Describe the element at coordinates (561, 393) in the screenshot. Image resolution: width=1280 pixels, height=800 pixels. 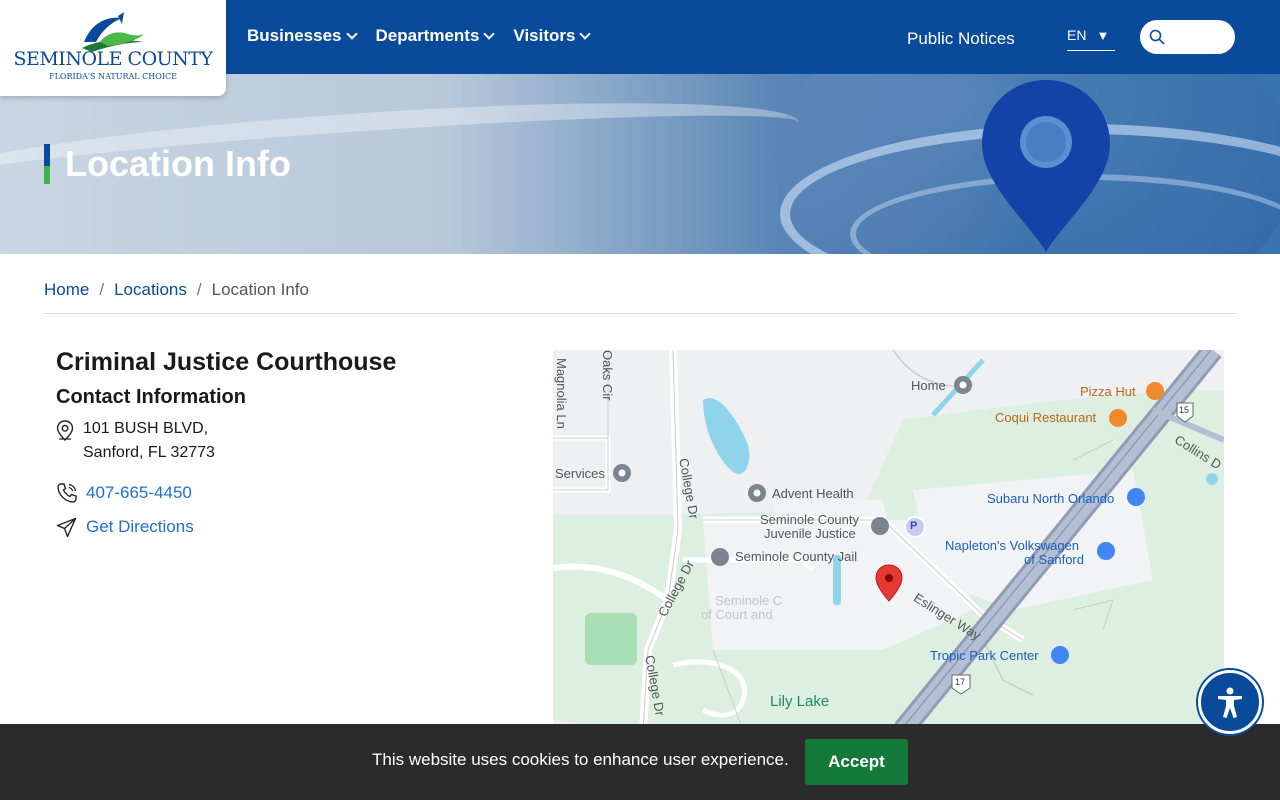
I see `map-label-magnolia: Magnolia Ln` at that location.